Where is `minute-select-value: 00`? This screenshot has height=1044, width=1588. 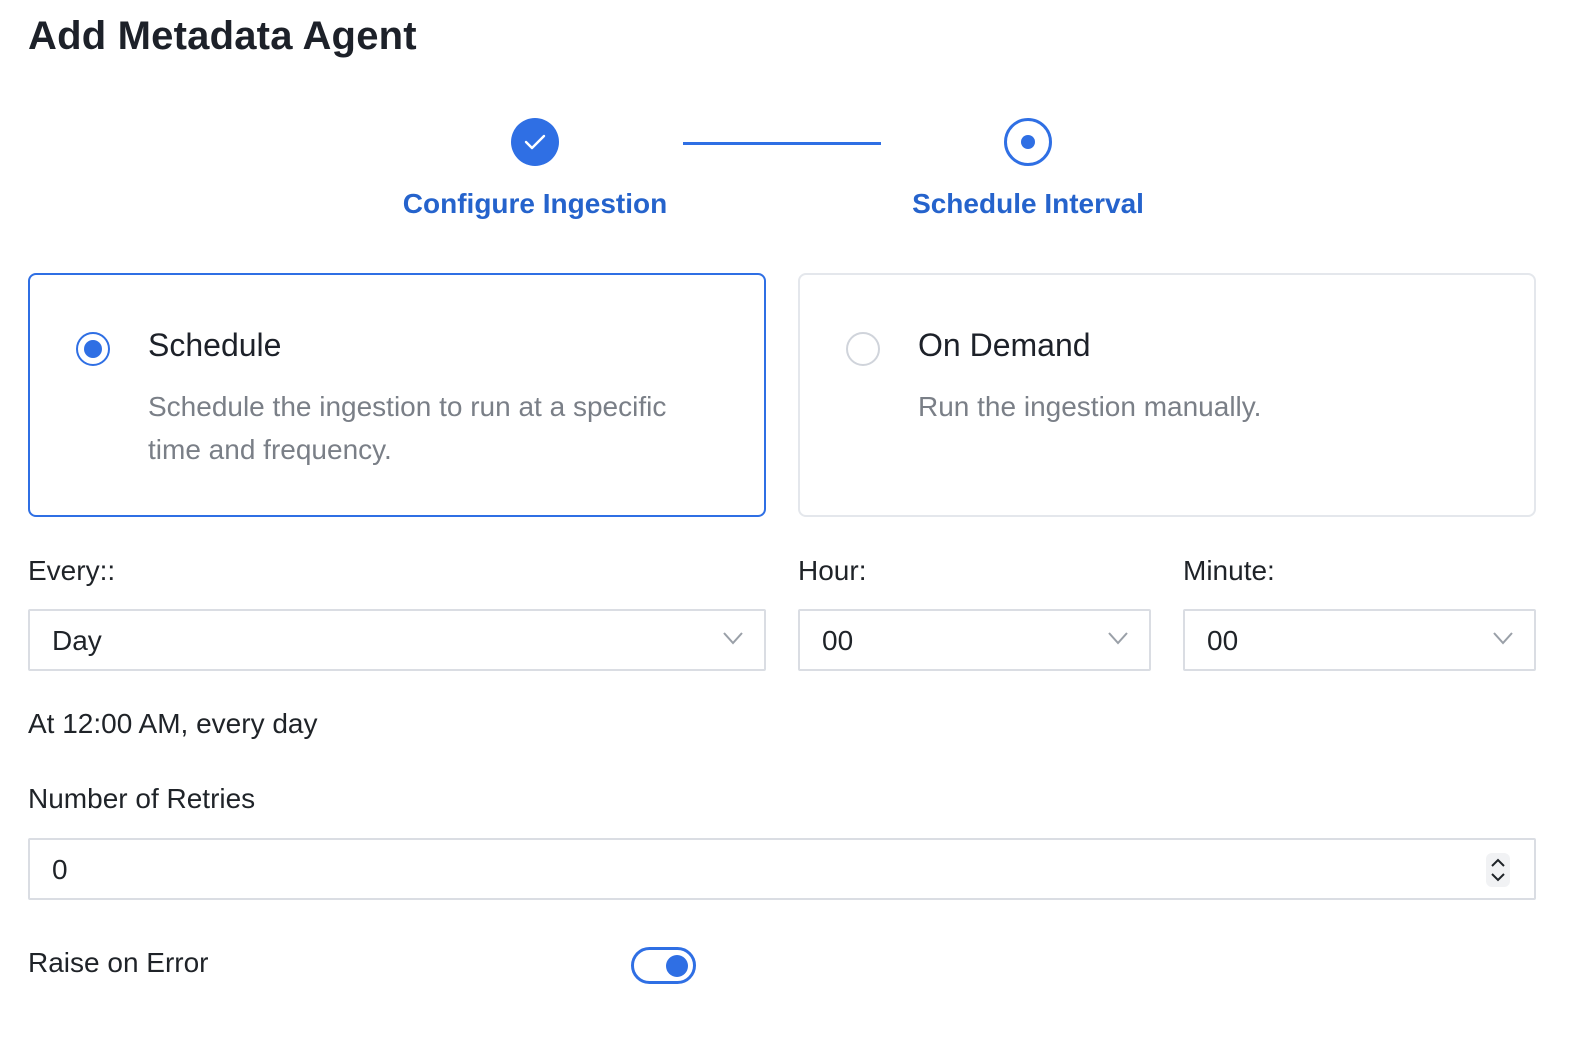 minute-select-value: 00 is located at coordinates (1223, 640).